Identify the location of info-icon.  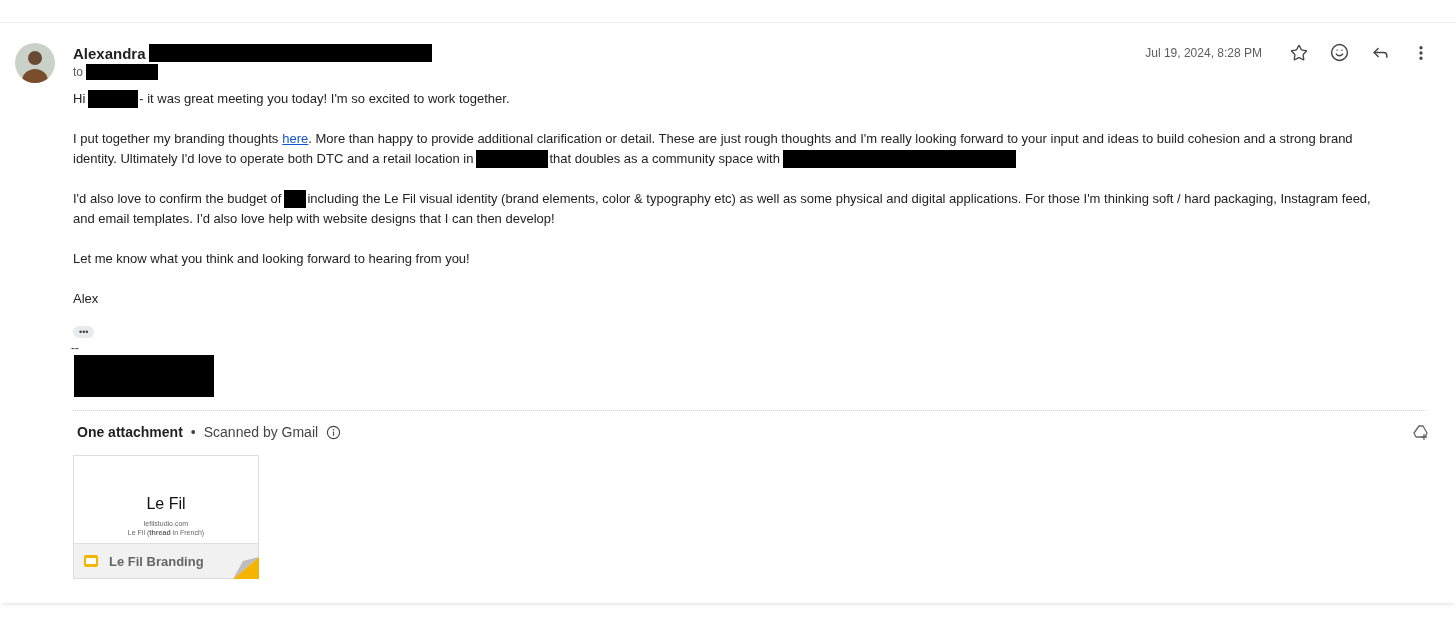
(334, 432).